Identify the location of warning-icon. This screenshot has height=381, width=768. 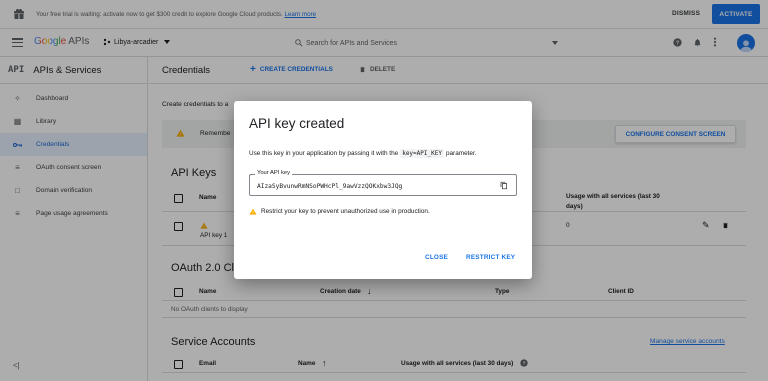
(253, 211).